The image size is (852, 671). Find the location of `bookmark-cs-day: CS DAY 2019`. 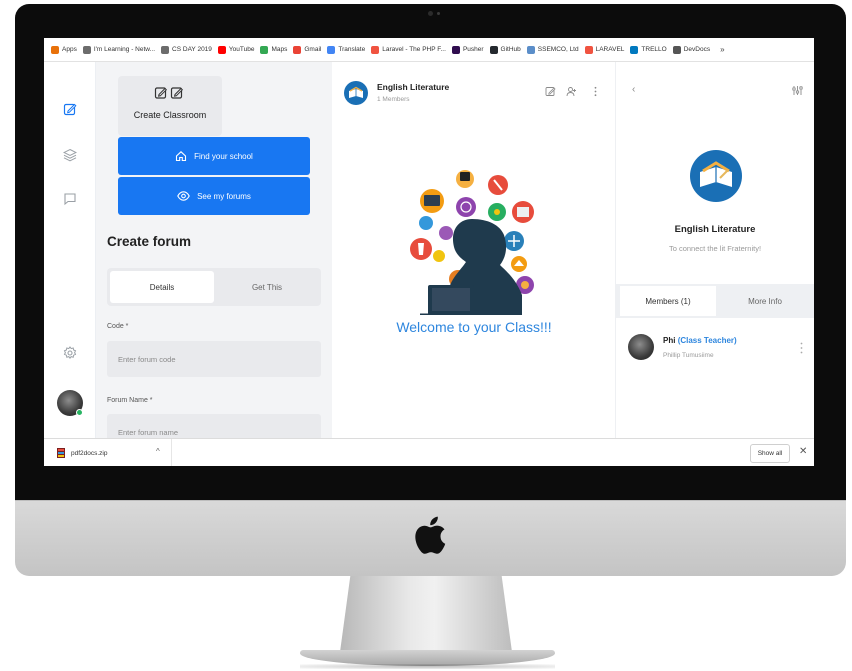

bookmark-cs-day: CS DAY 2019 is located at coordinates (186, 49).